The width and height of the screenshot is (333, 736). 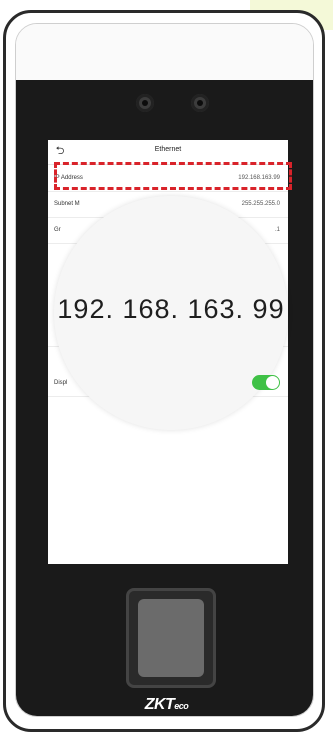 I want to click on gateway-value: .1, so click(x=277, y=230).